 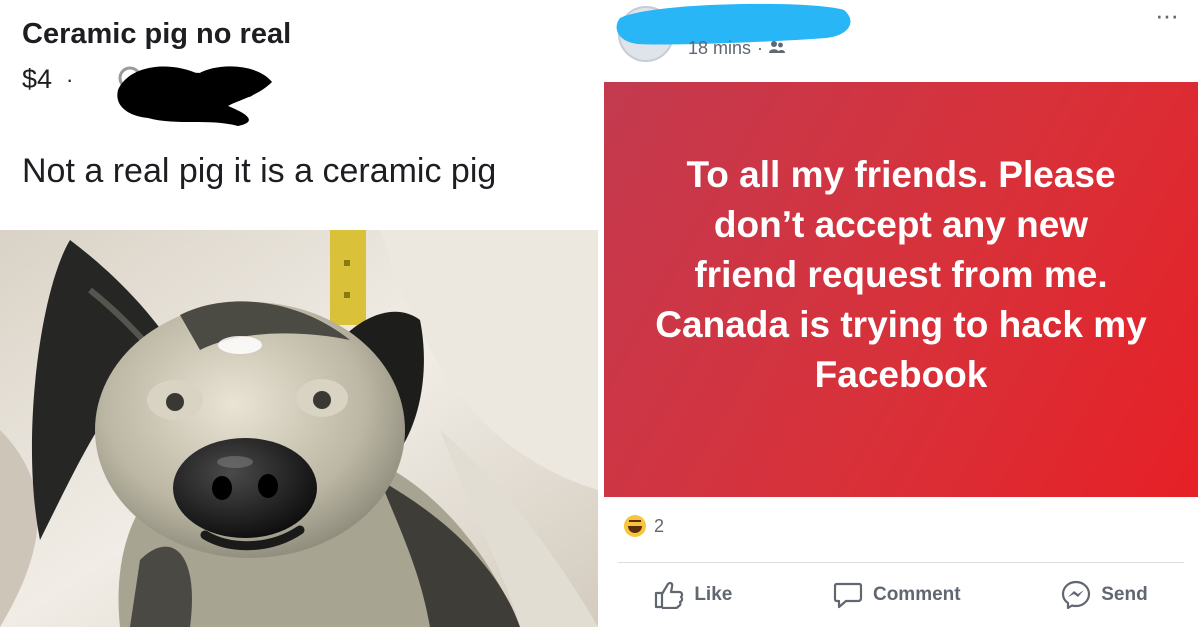 I want to click on reaction-count: 2, so click(x=659, y=525).